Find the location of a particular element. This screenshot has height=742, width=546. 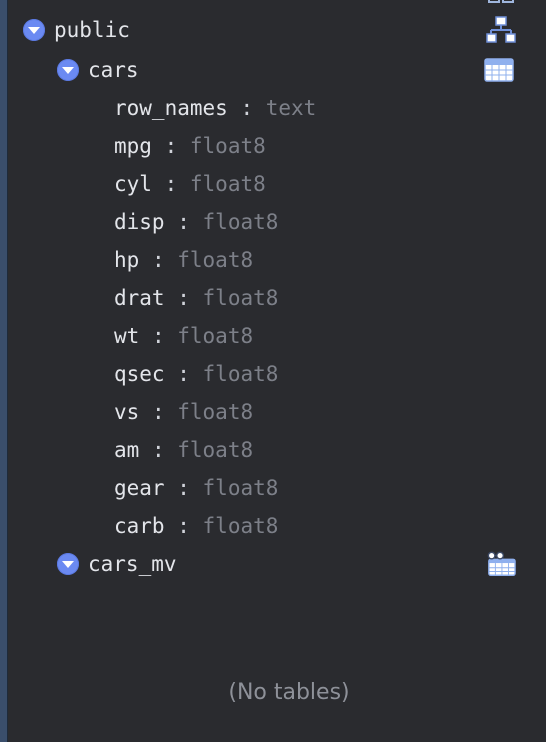

view-name: cars_mv is located at coordinates (132, 564).